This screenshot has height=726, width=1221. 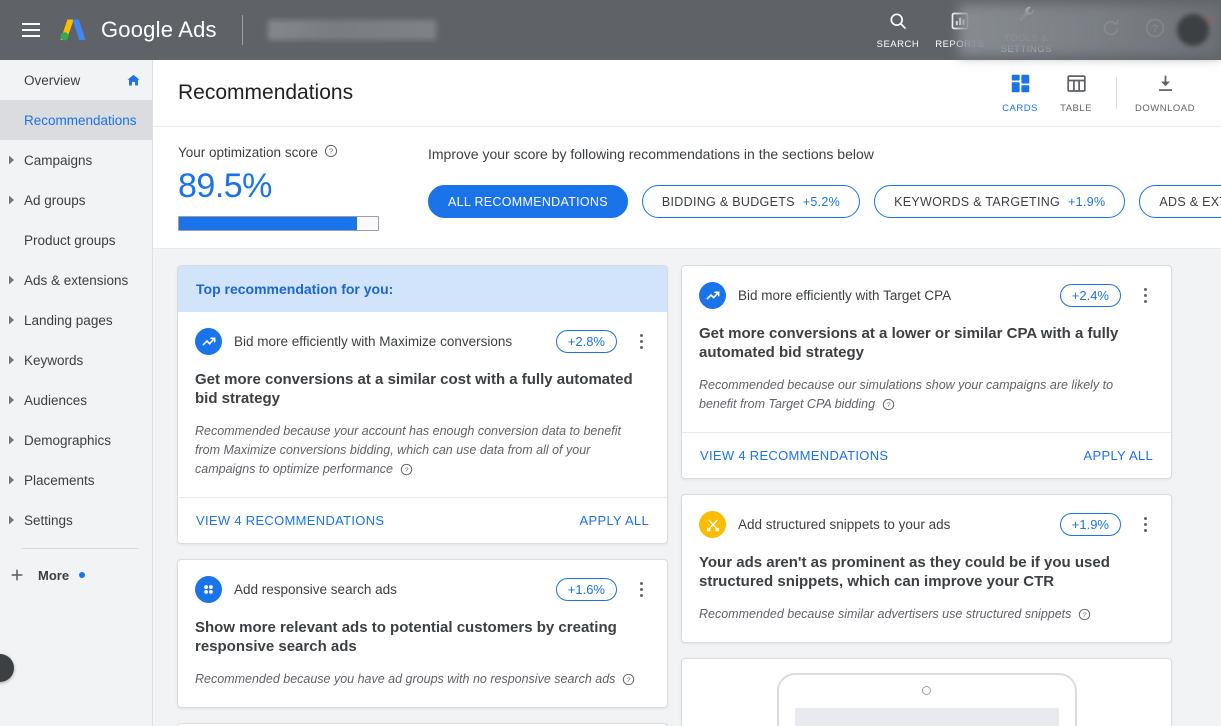 What do you see at coordinates (56, 400) in the screenshot?
I see `sidebar-item-label: Audiences` at bounding box center [56, 400].